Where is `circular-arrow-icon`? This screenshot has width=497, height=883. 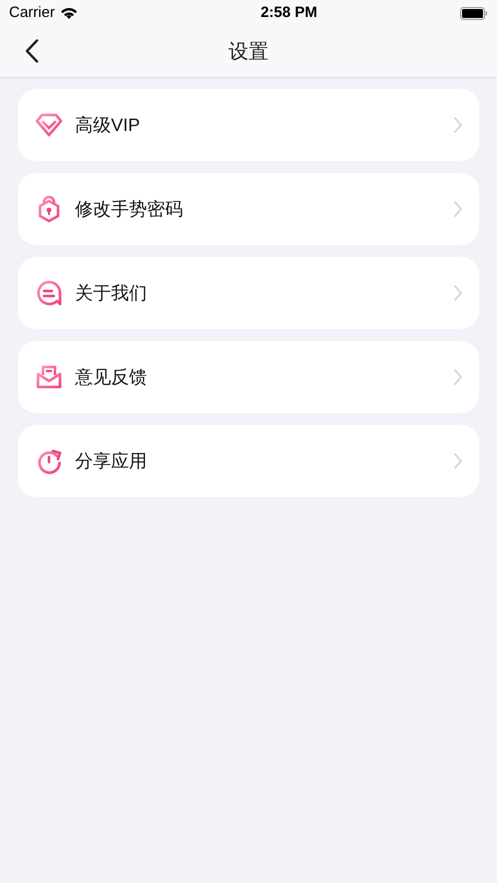 circular-arrow-icon is located at coordinates (49, 461).